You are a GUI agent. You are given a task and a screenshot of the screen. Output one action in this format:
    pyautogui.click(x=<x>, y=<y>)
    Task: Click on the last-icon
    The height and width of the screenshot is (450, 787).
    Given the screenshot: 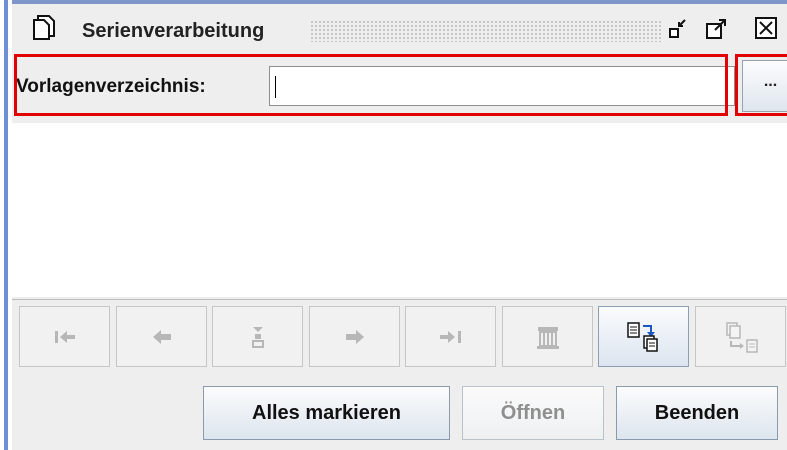 What is the action you would take?
    pyautogui.click(x=450, y=336)
    